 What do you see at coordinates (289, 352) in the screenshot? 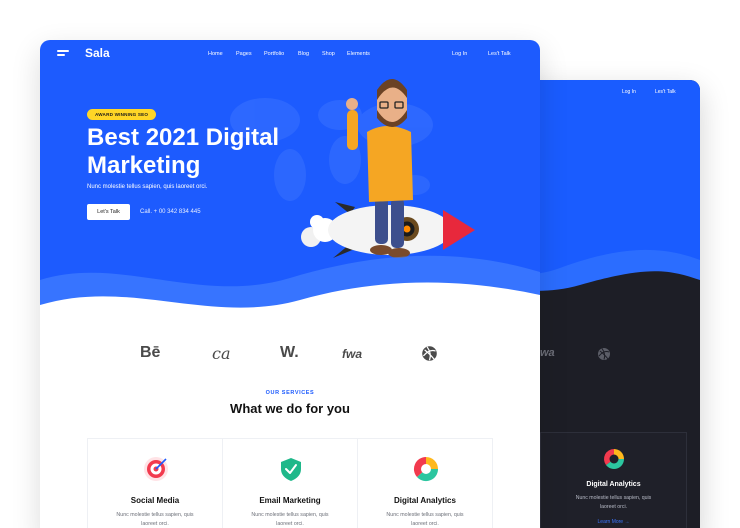
I see `webflow-logo: W.` at bounding box center [289, 352].